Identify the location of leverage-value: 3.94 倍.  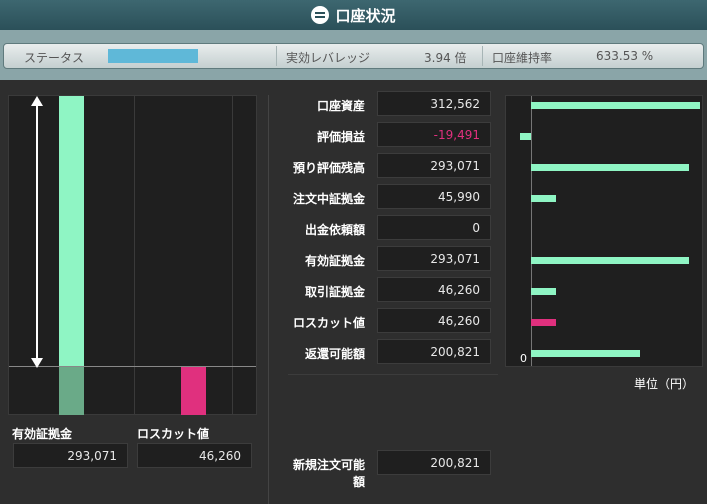
(445, 58).